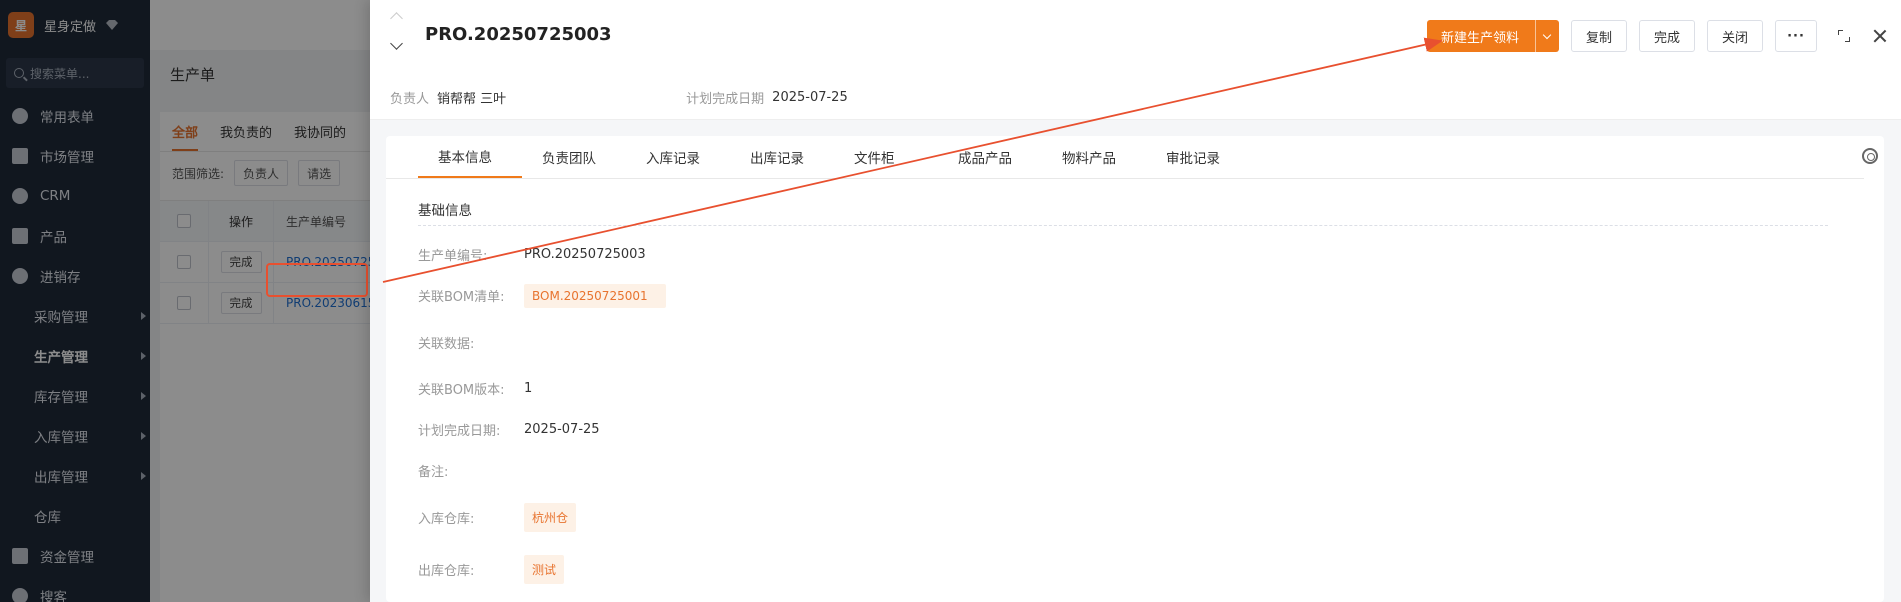  I want to click on chevron-up-icon, so click(396, 18).